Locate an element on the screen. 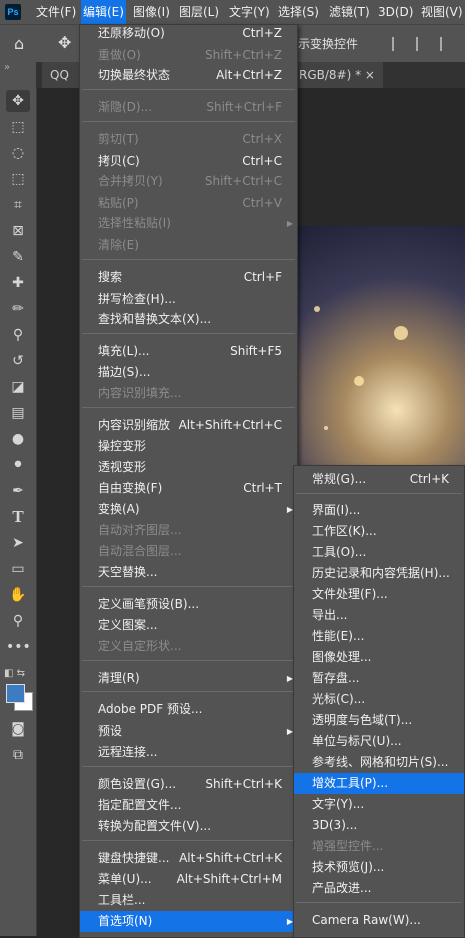  menu-layer: 图层(L) is located at coordinates (199, 12).